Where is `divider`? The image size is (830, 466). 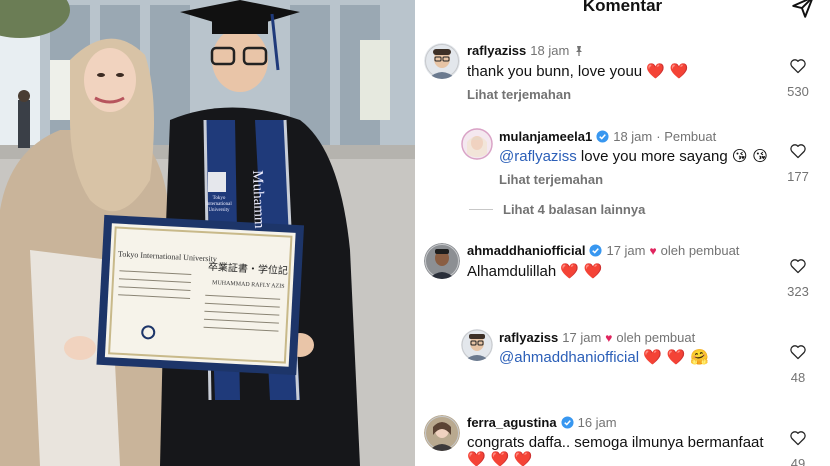
divider is located at coordinates (481, 209).